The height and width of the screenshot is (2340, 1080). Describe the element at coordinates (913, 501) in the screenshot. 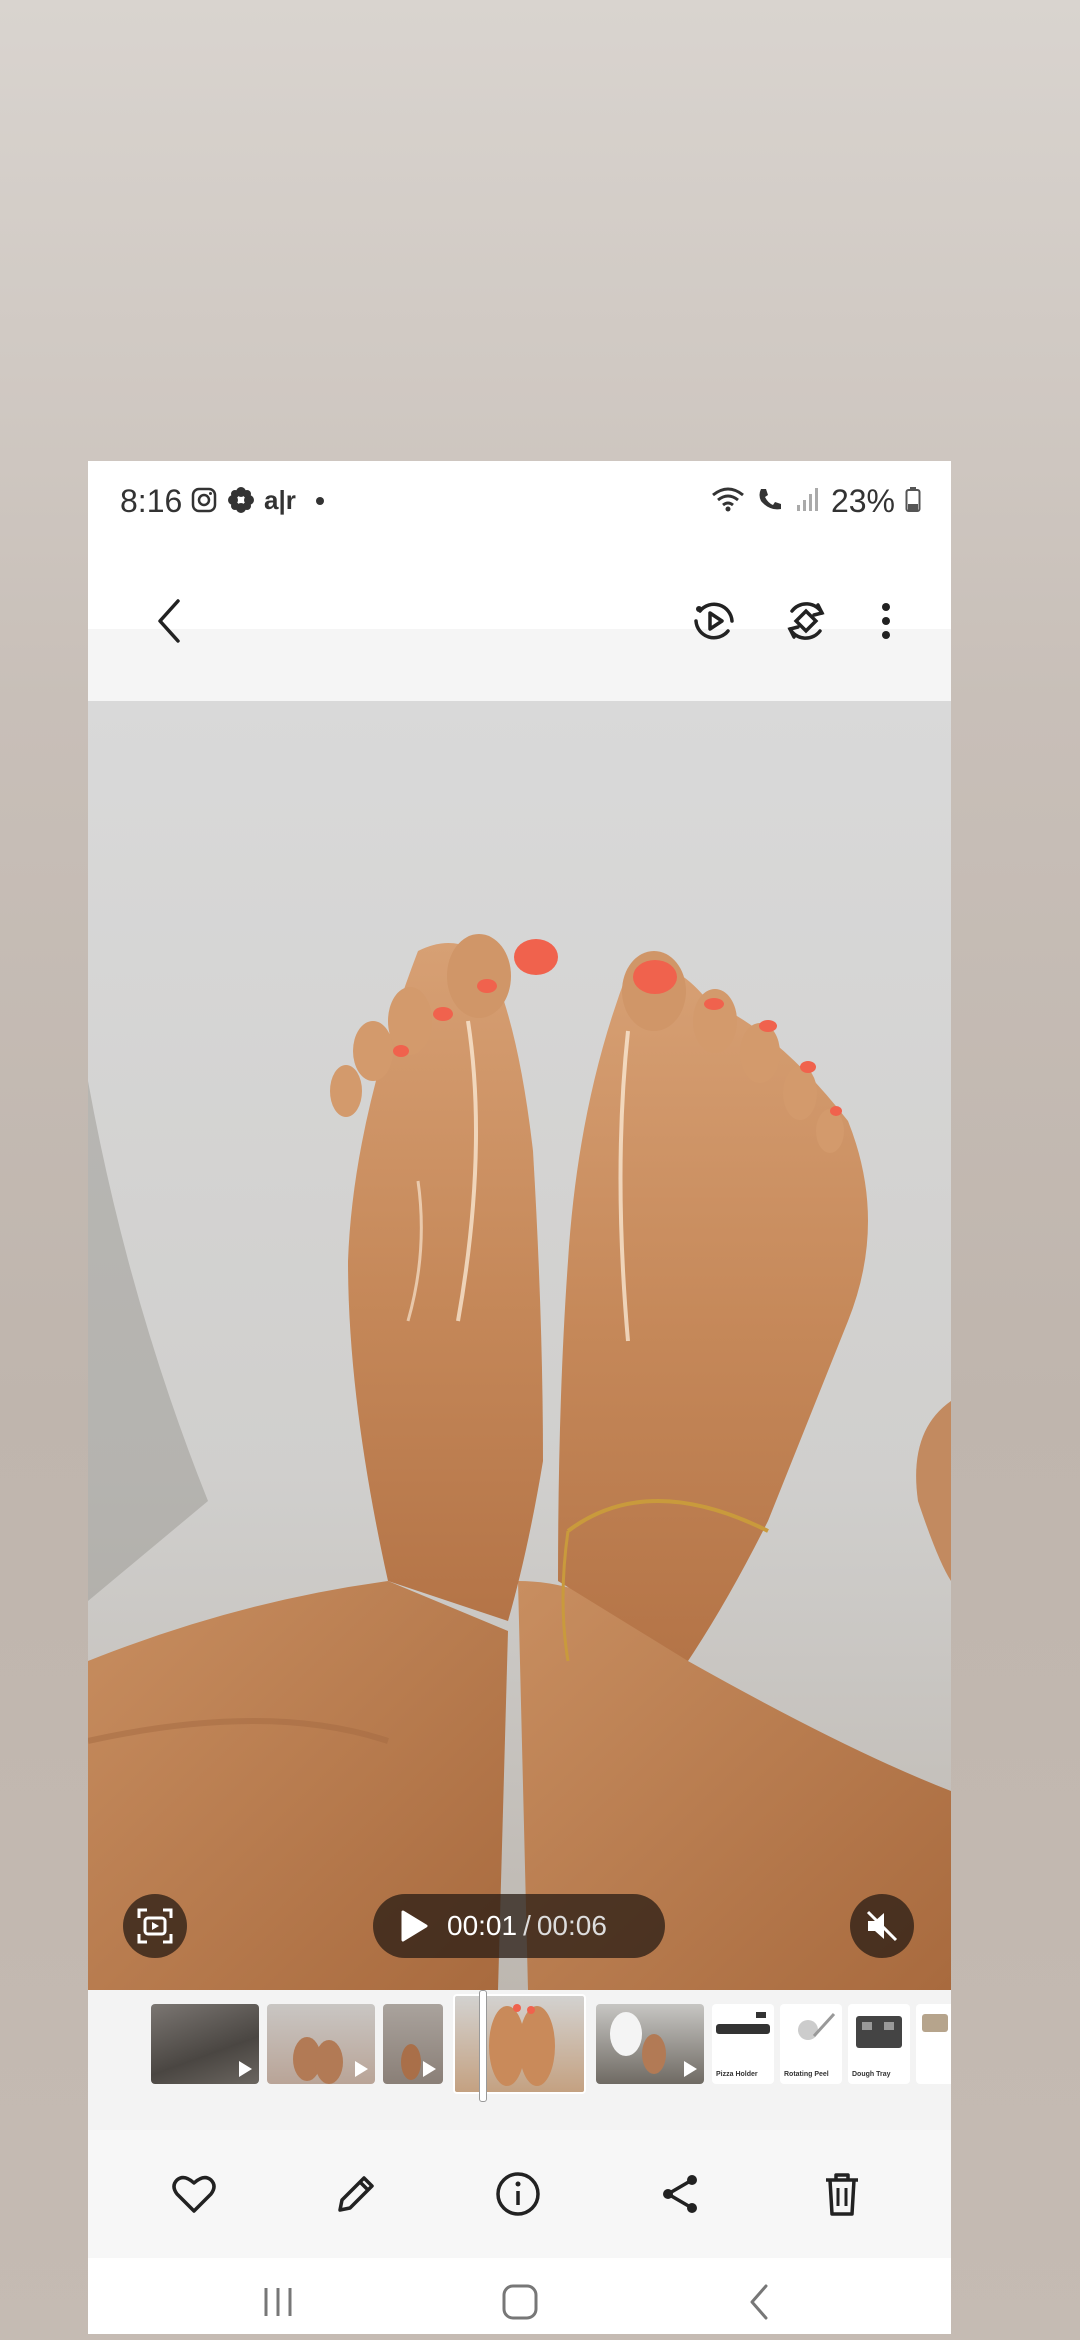

I see `battery-icon` at that location.